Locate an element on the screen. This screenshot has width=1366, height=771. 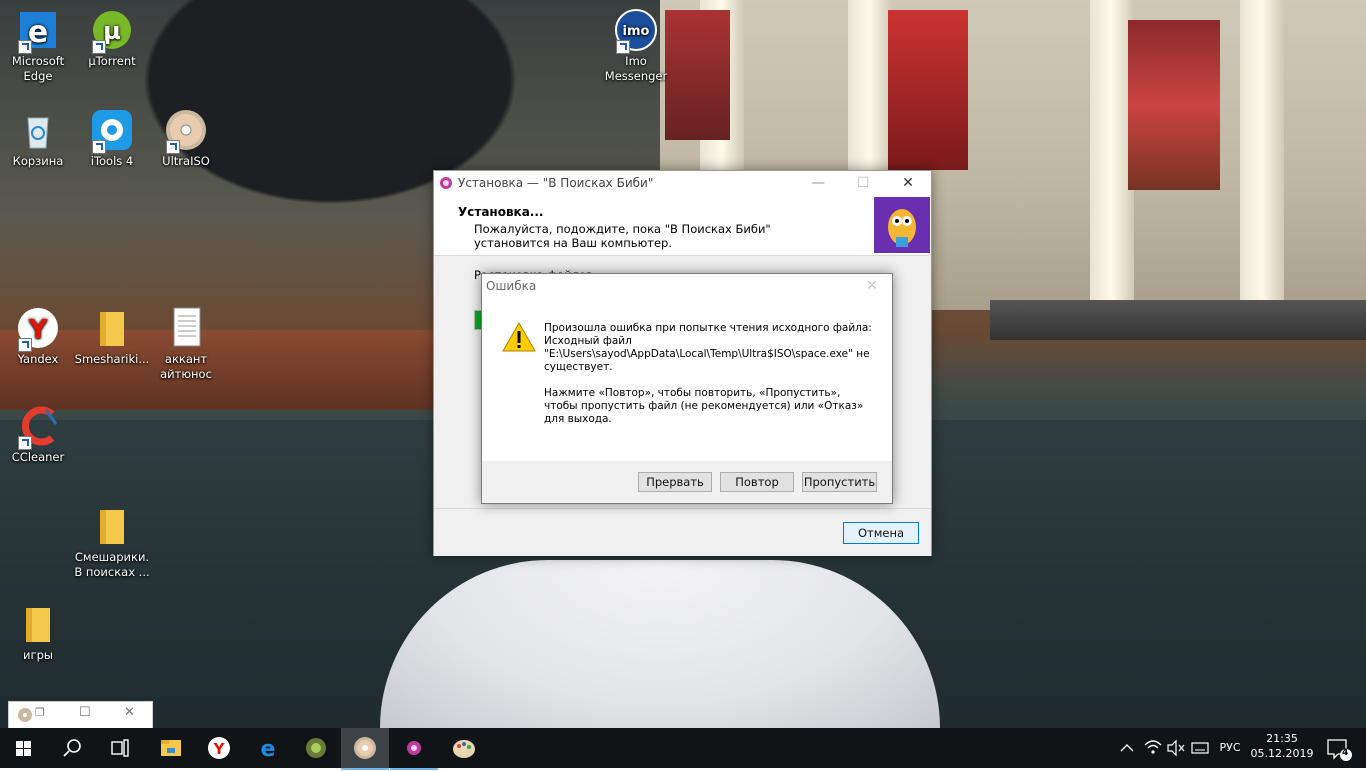
desktop-icon-itools: iTools 4 is located at coordinates (112, 138).